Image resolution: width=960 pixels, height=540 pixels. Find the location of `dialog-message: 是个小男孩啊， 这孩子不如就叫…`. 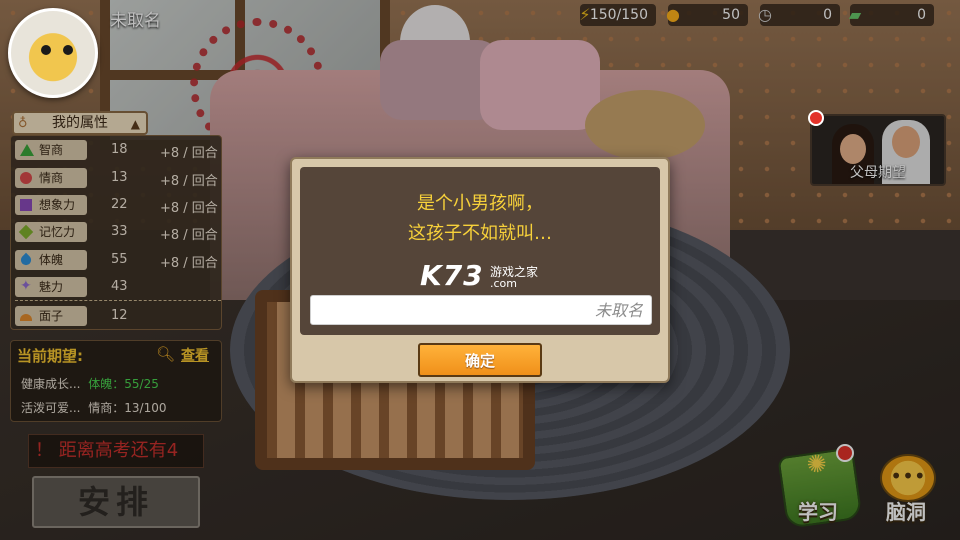

dialog-message: 是个小男孩啊， 这孩子不如就叫… is located at coordinates (480, 219).